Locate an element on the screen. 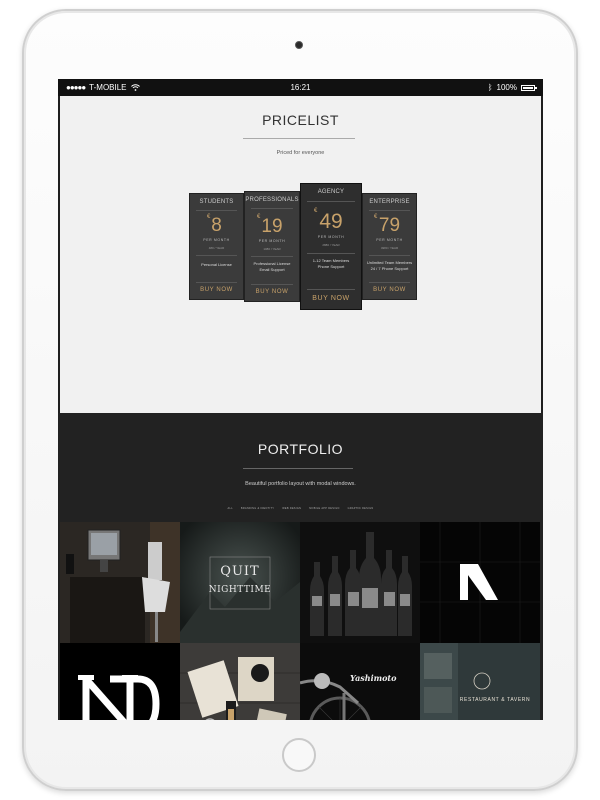 This screenshot has height=800, width=600. status-bar: ●●●●● T-MOBILE 16:21 ᛒ 100% is located at coordinates (300, 87).